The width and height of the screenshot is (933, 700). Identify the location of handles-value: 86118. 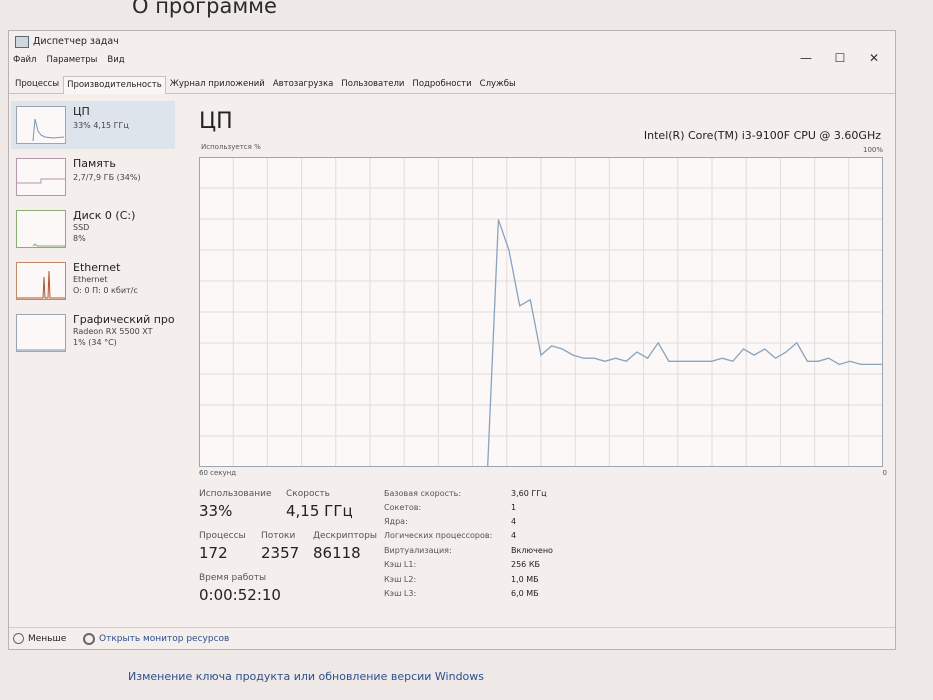
(337, 553).